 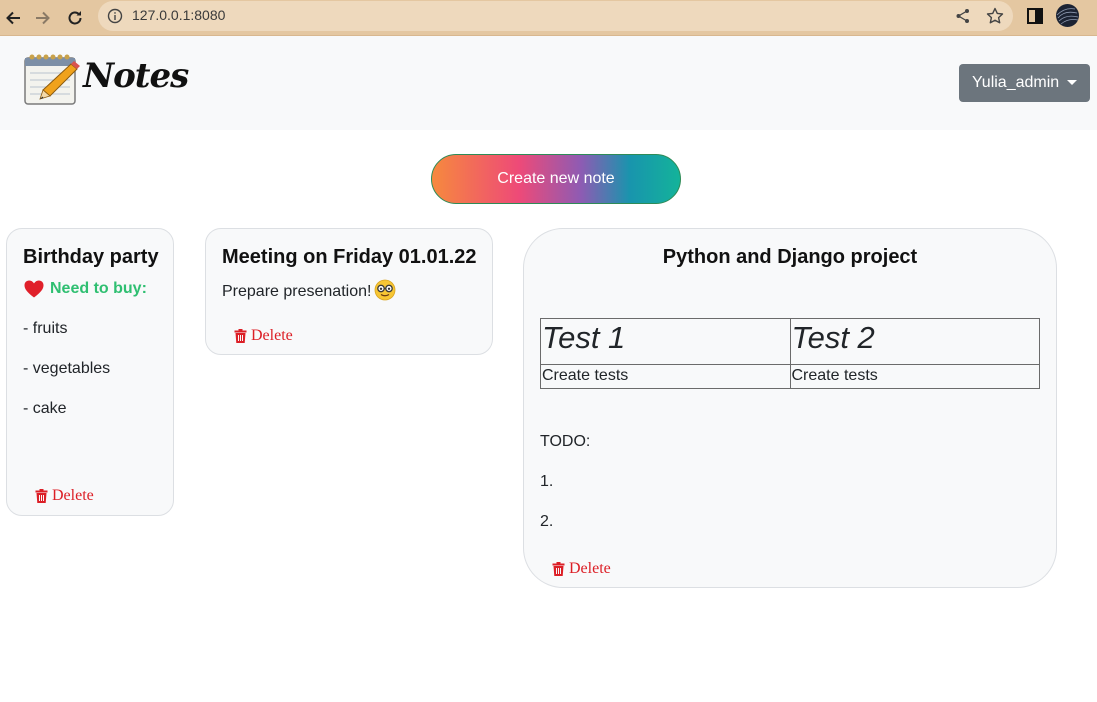 I want to click on table-row: Create tests Create tests, so click(x=790, y=376).